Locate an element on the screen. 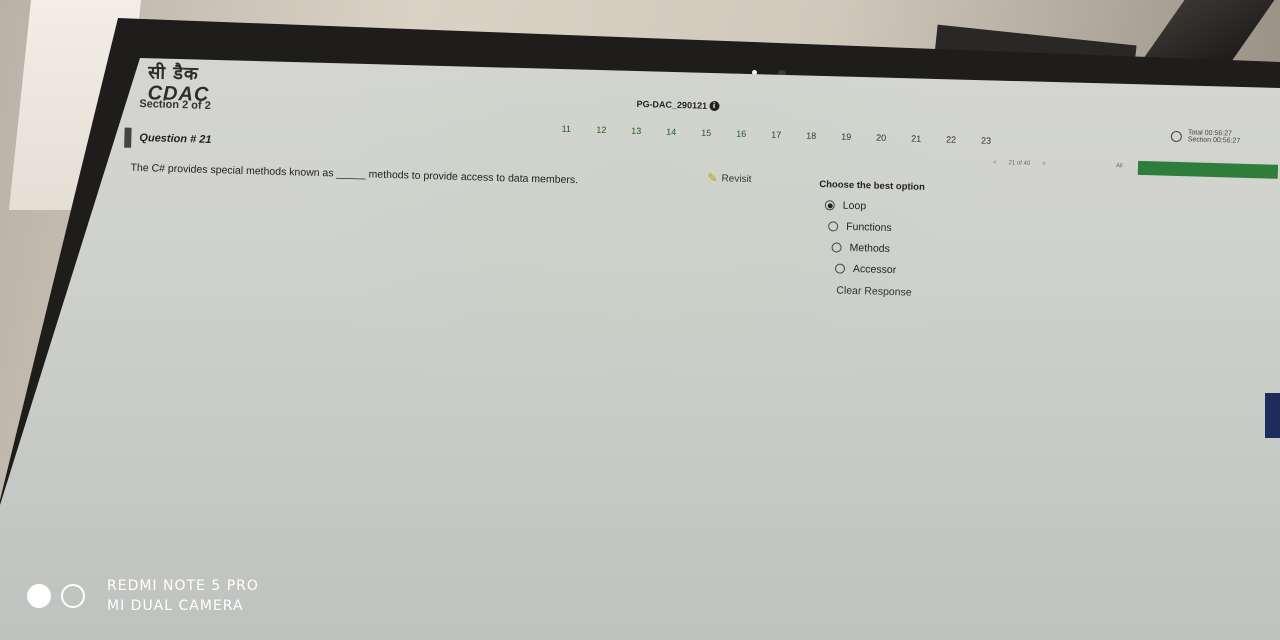  question-nav-item: 12 is located at coordinates (601, 129).